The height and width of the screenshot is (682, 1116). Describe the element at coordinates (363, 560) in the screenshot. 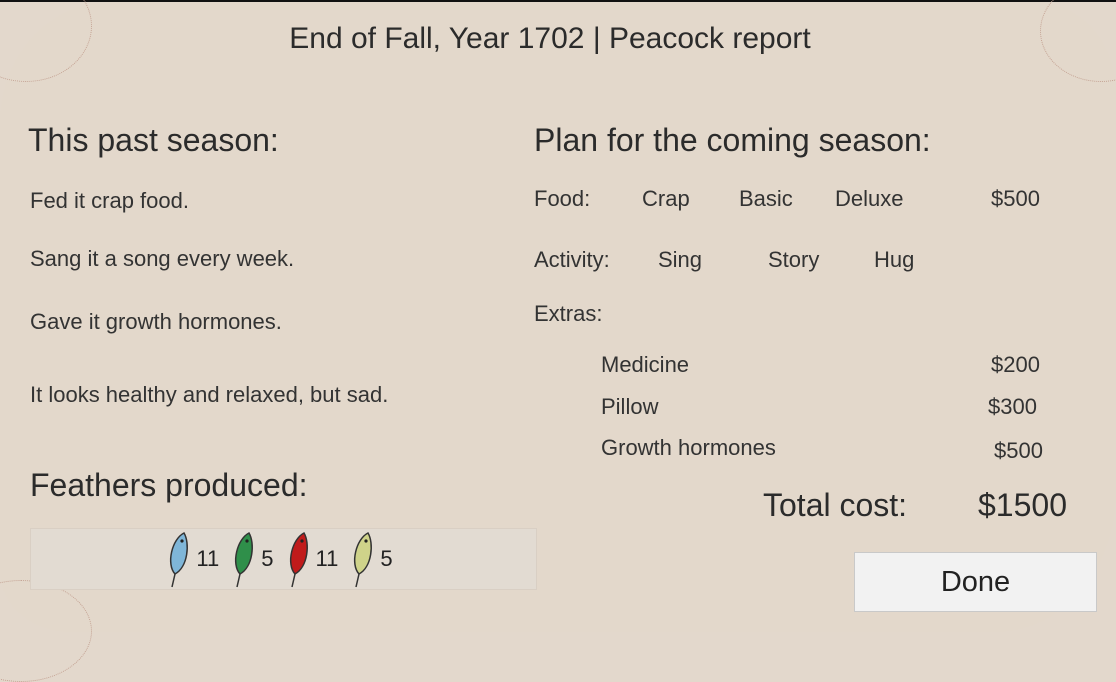

I see `yellow-feather-icon` at that location.